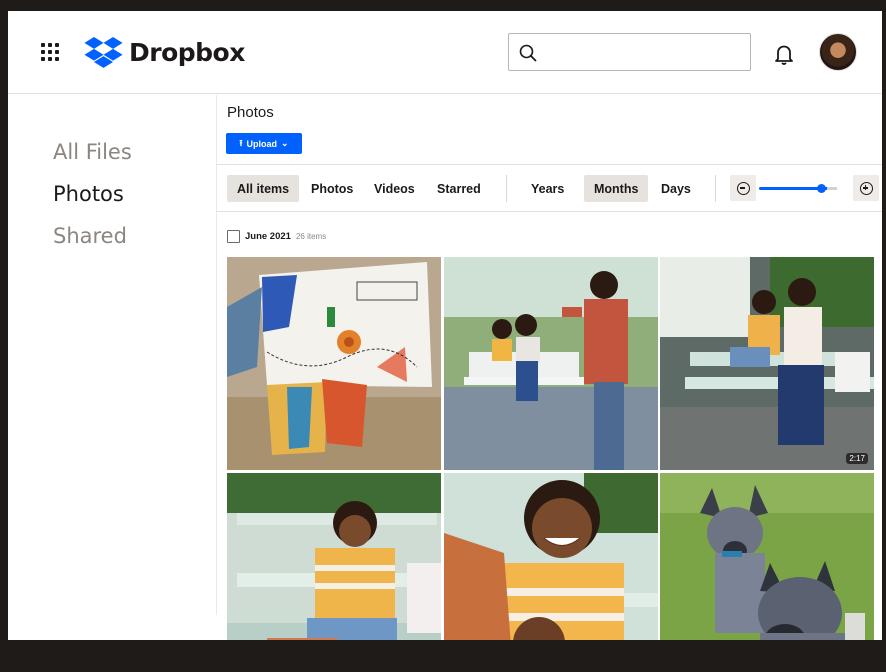 The image size is (886, 672). What do you see at coordinates (90, 236) in the screenshot?
I see `sidebar-item-shared: Shared` at bounding box center [90, 236].